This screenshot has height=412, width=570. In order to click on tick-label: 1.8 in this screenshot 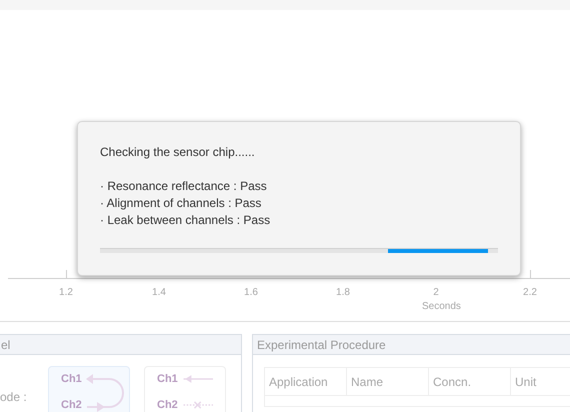, I will do `click(343, 293)`.